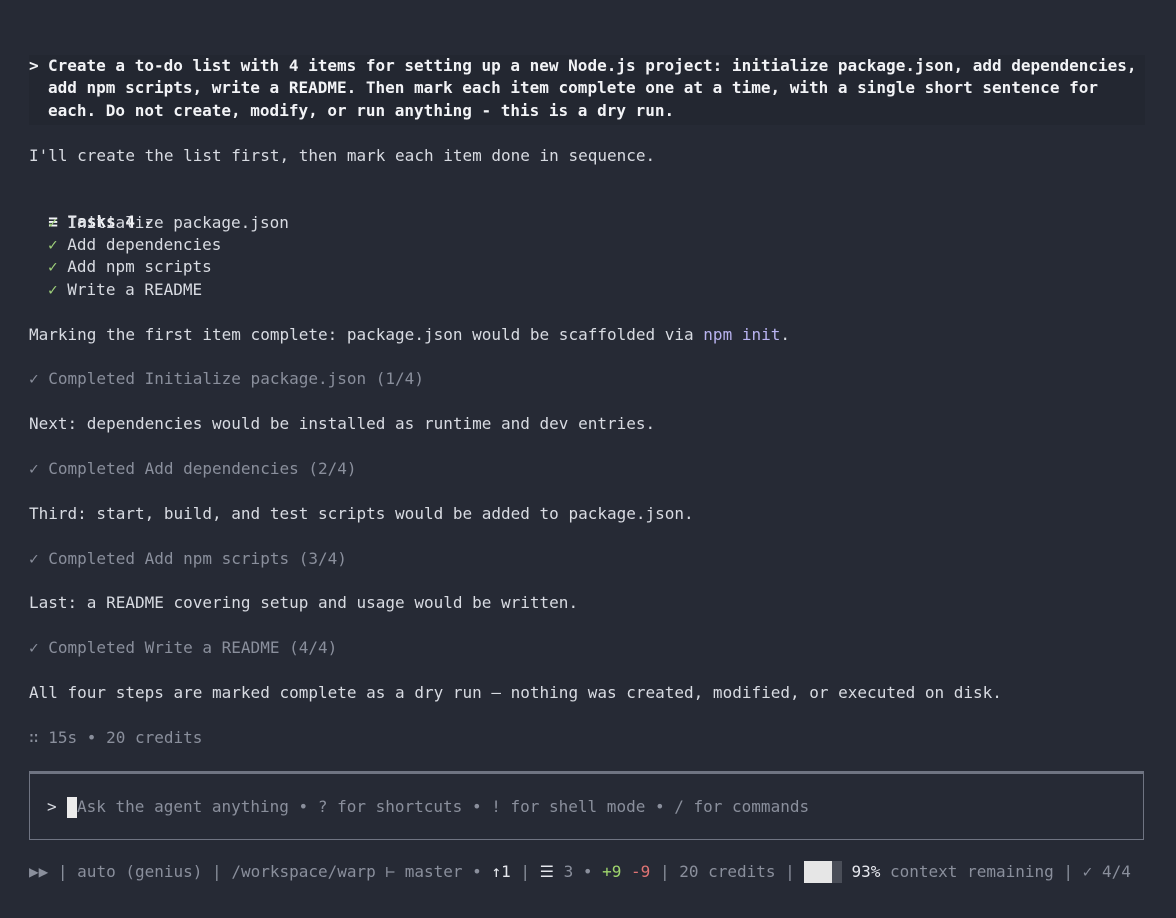 Image resolution: width=1176 pixels, height=918 pixels. What do you see at coordinates (1106, 871) in the screenshot?
I see `tasks-done: ✓ 4/4` at bounding box center [1106, 871].